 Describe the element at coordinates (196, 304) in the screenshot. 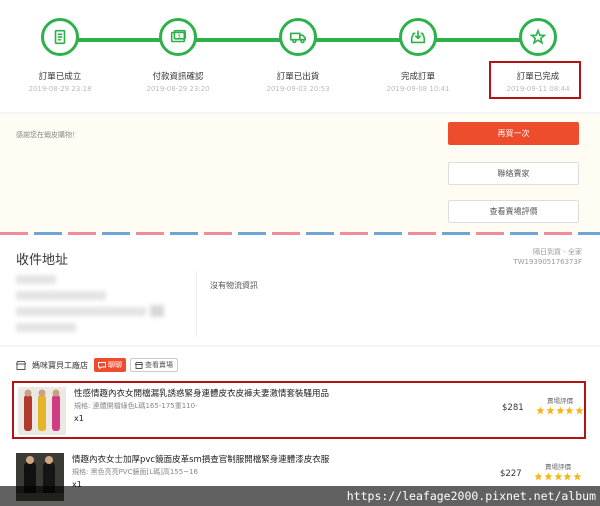

I see `address-divider` at that location.